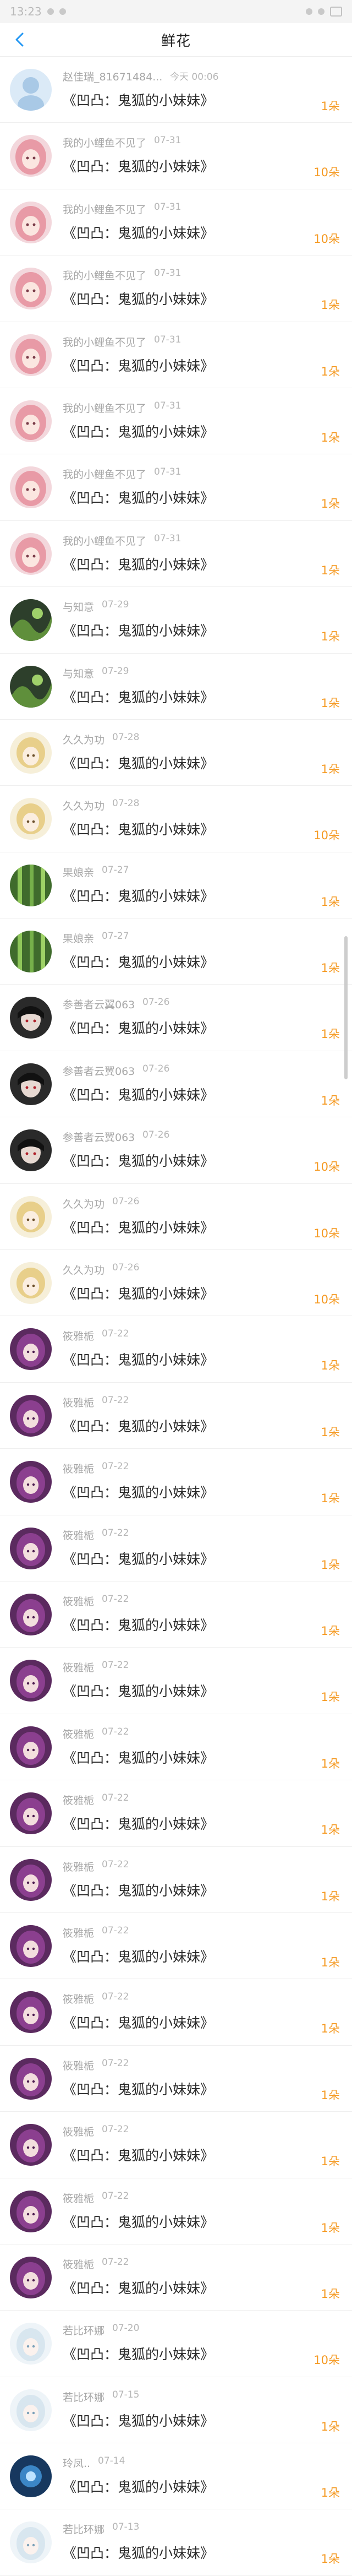  Describe the element at coordinates (176, 1150) in the screenshot. I see `gift-record-row: 参善者云翼063 07-26 《凹凸：鬼狐的小妹妹》 10朵` at that location.